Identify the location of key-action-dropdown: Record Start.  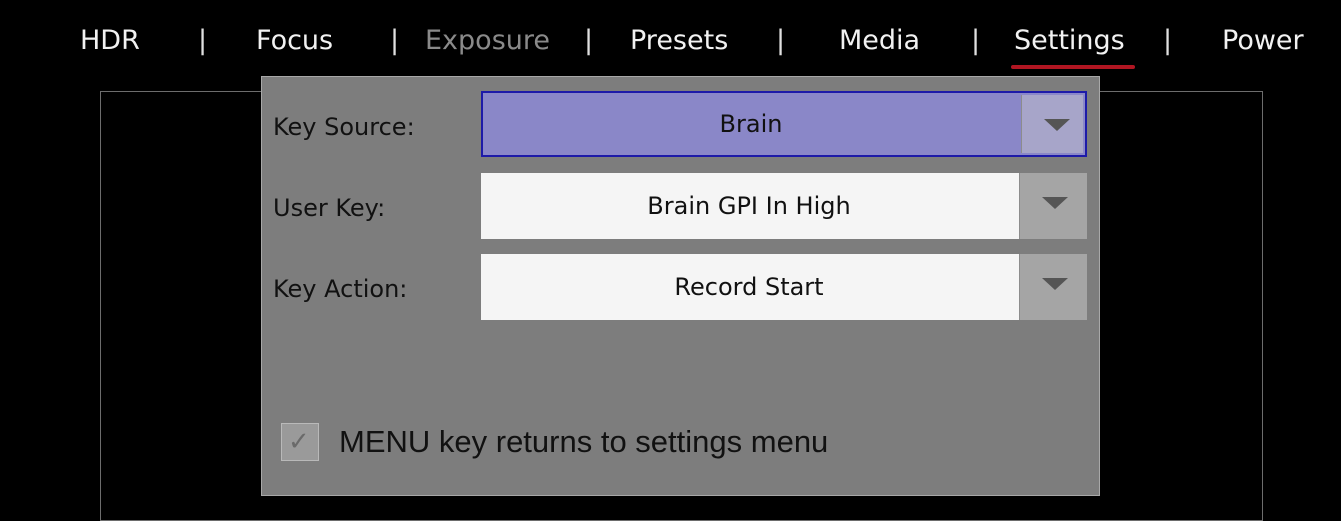
(784, 287).